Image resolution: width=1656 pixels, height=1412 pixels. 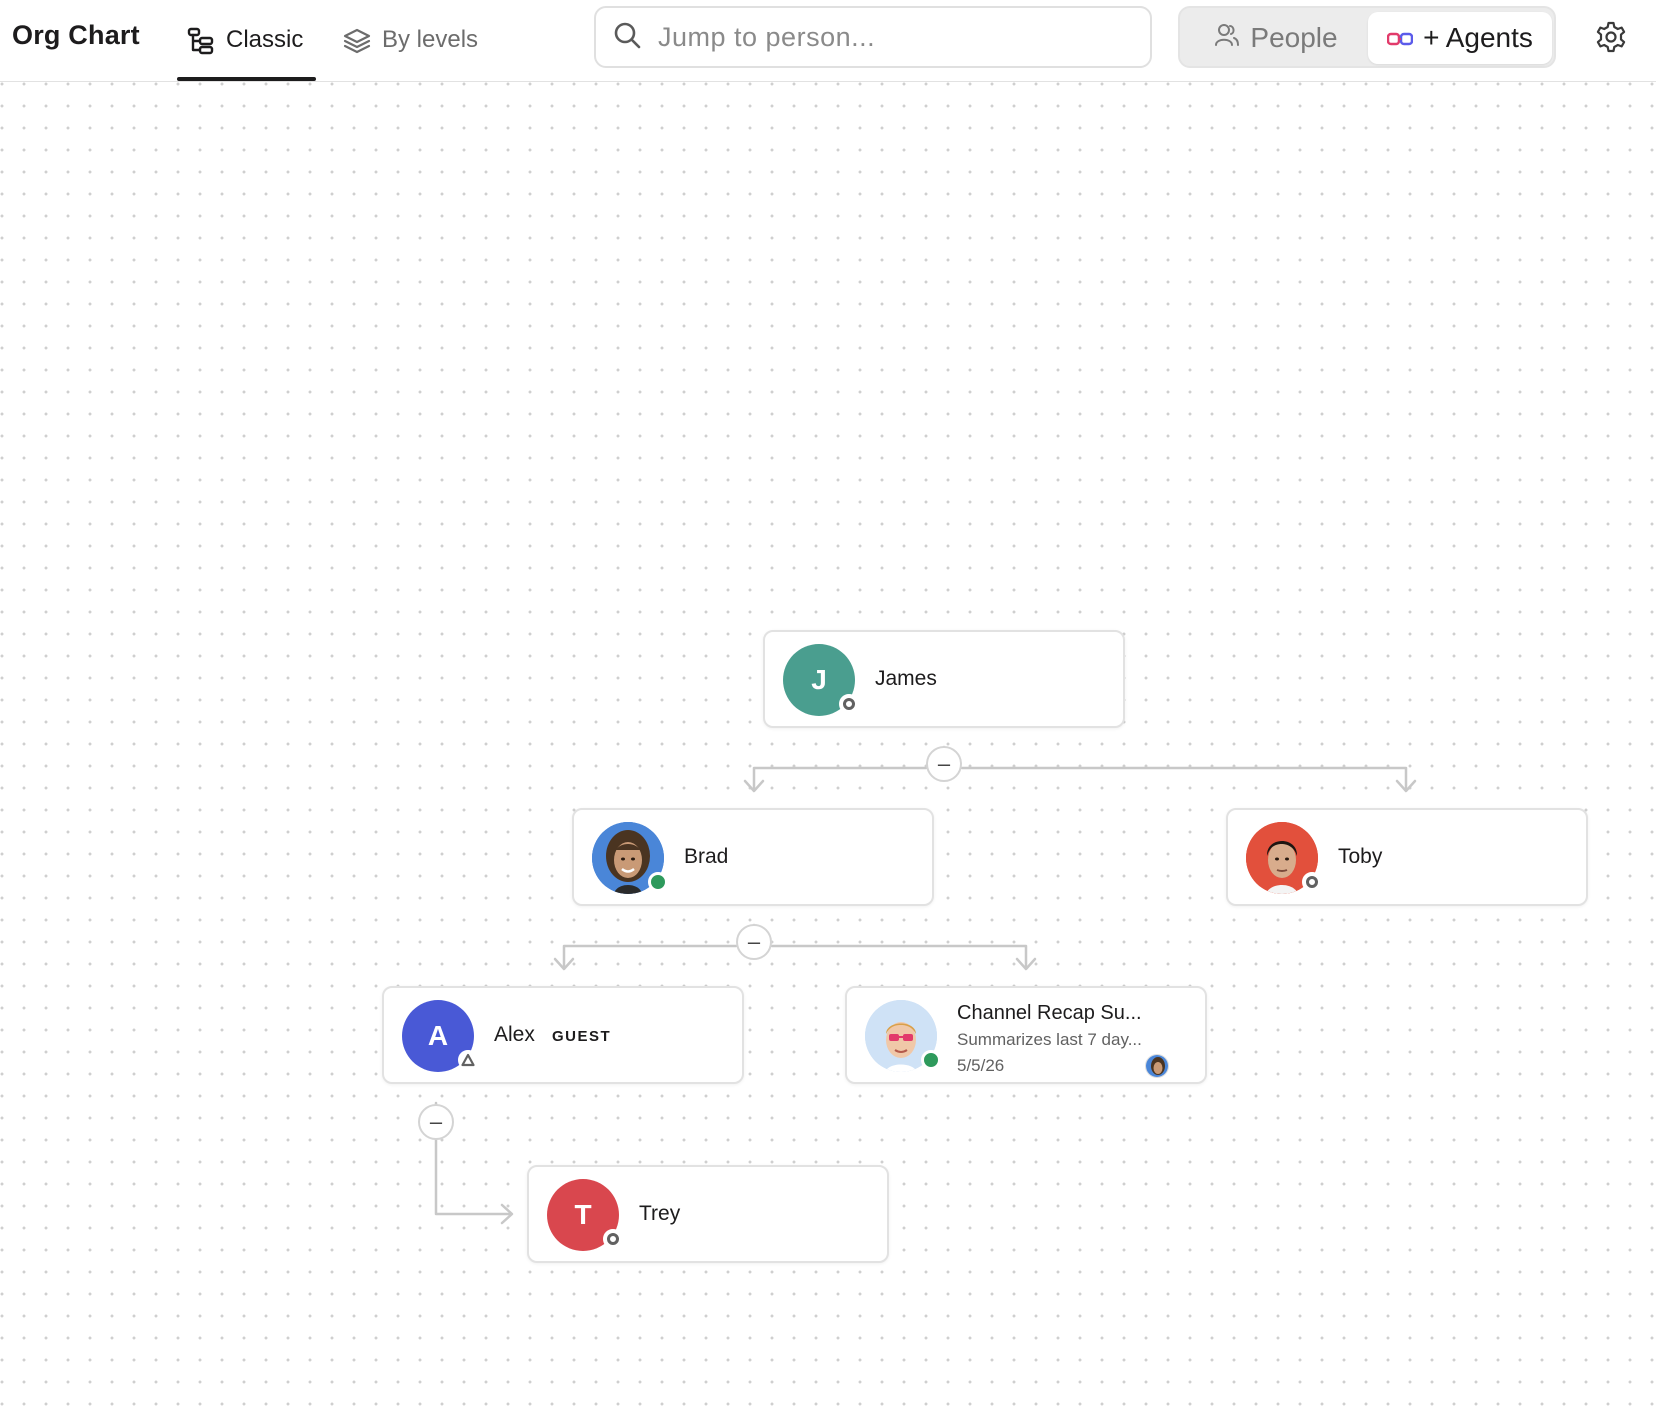 I want to click on person-card-brad: Brad, so click(x=753, y=857).